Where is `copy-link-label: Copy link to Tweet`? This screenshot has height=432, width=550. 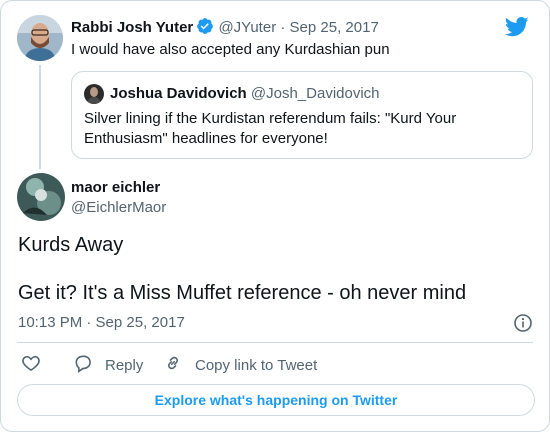 copy-link-label: Copy link to Tweet is located at coordinates (256, 365).